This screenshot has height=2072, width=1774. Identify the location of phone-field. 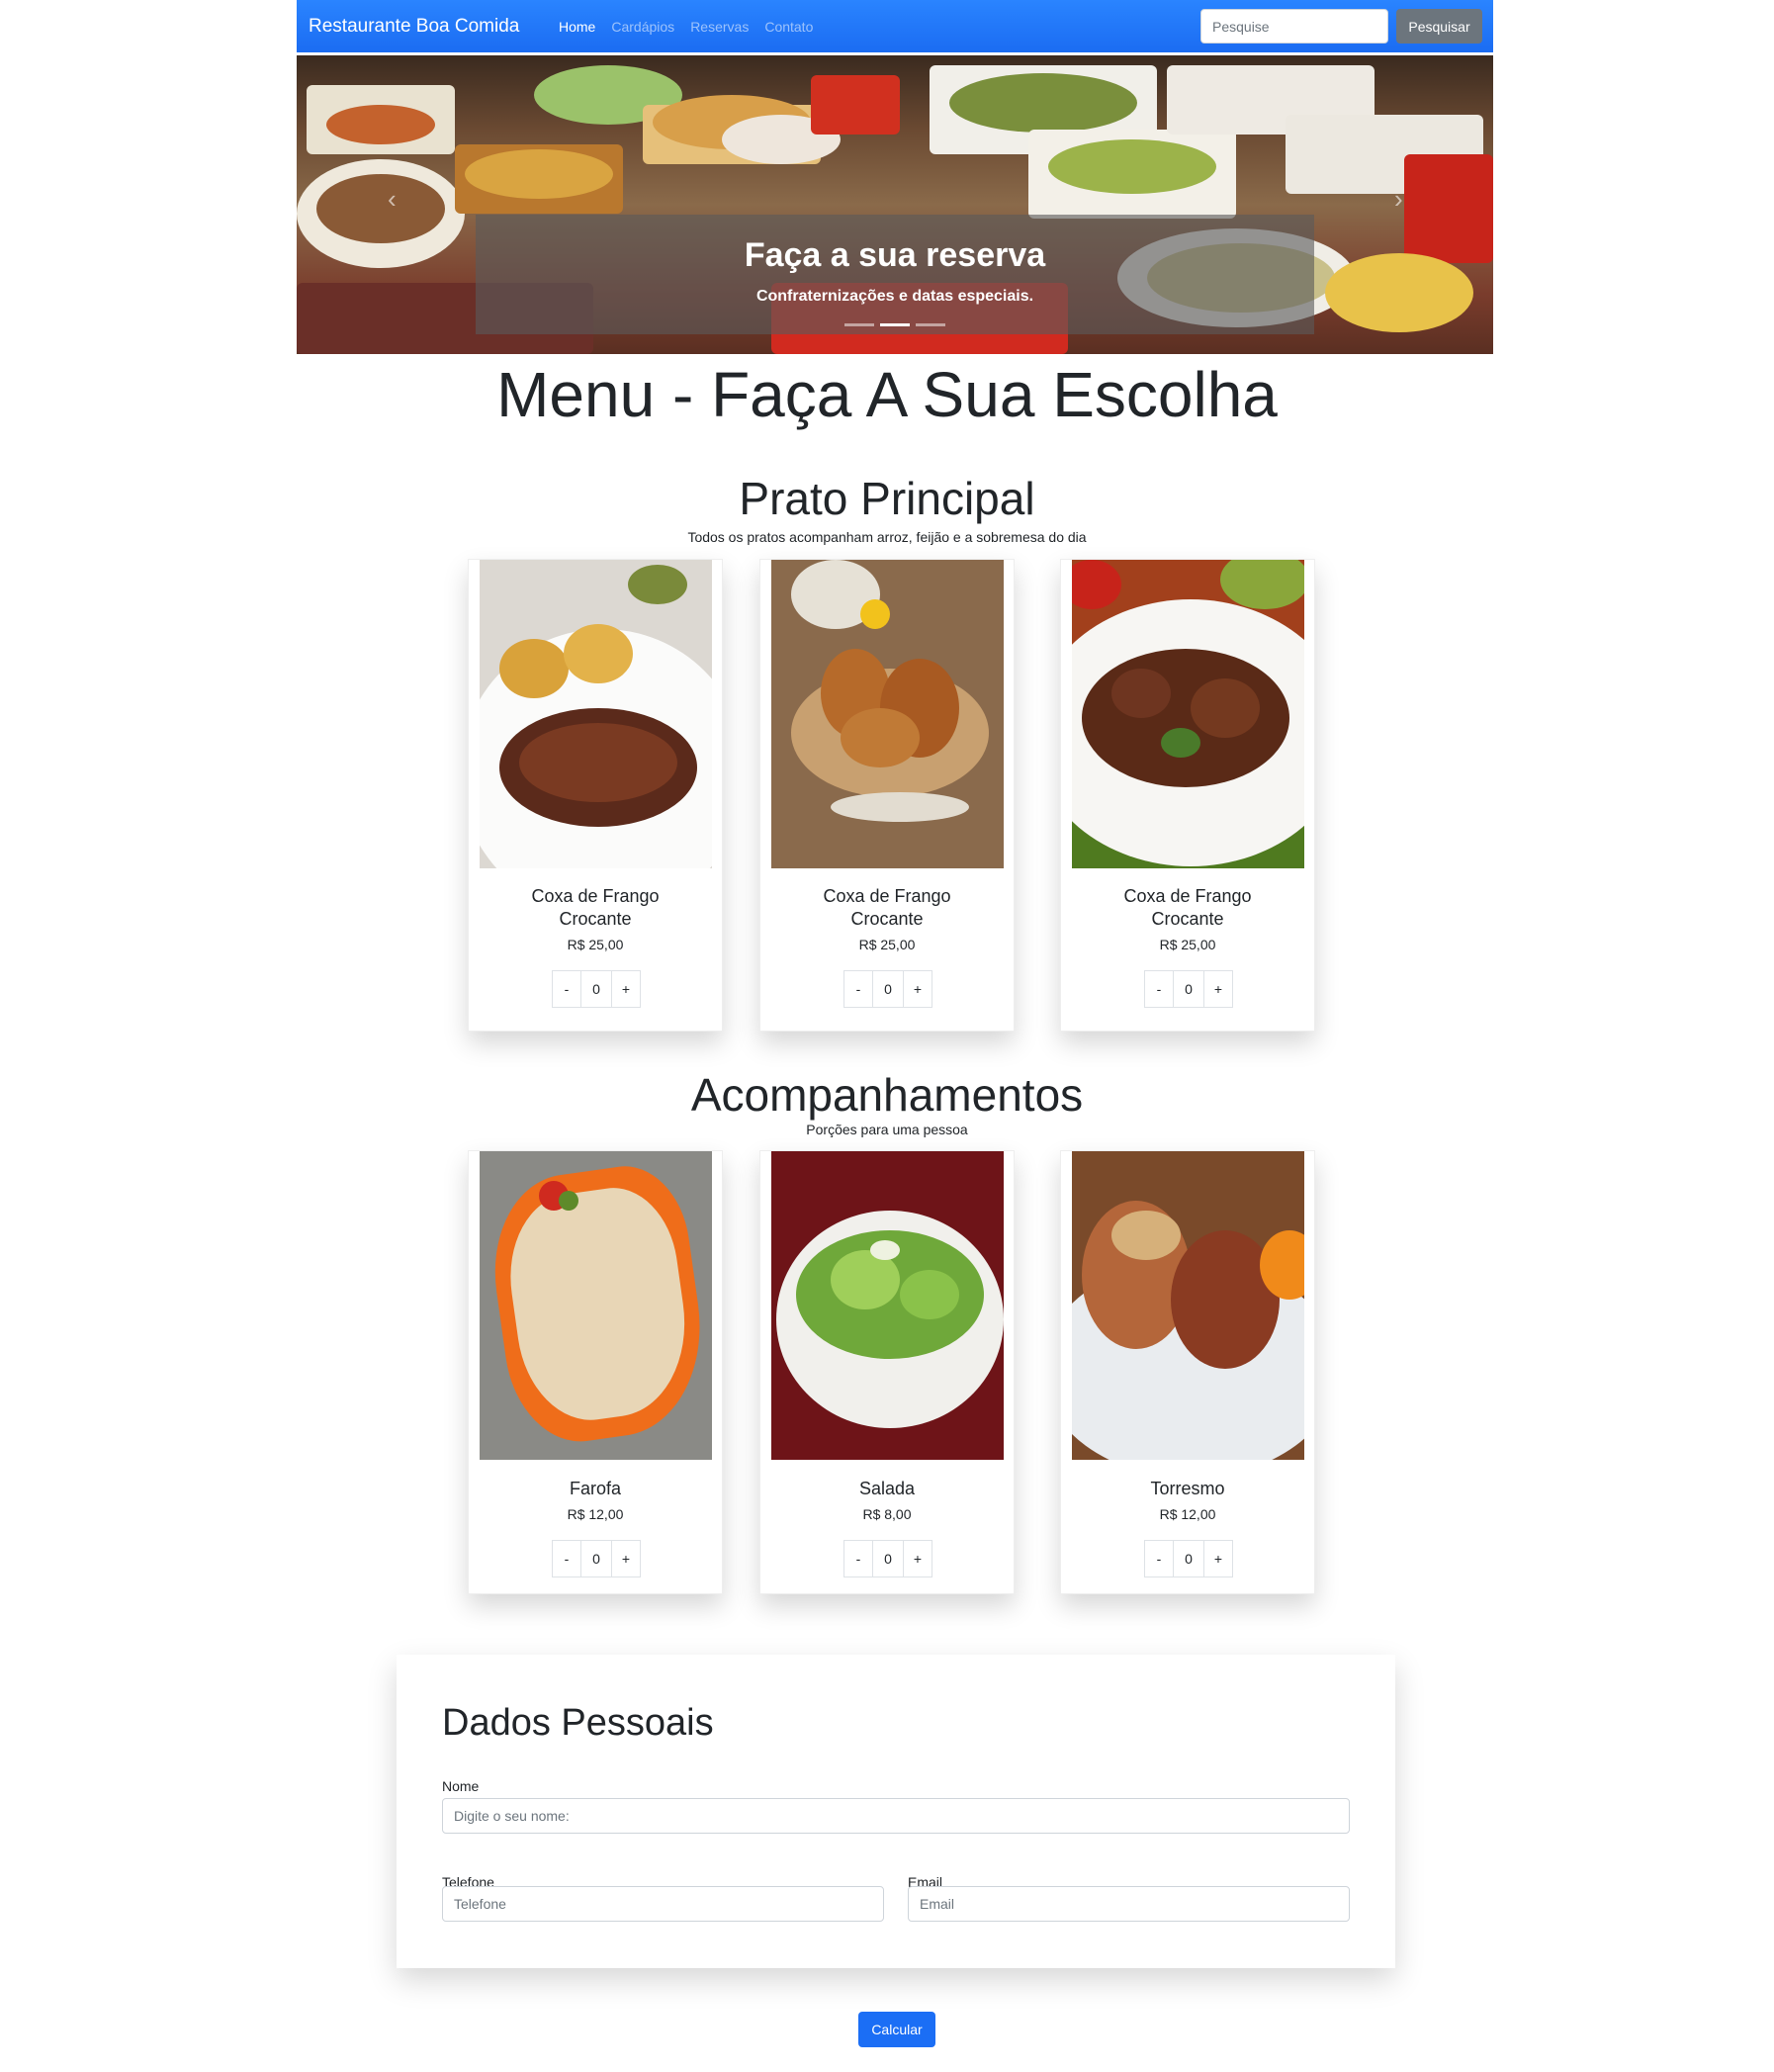
(663, 1904).